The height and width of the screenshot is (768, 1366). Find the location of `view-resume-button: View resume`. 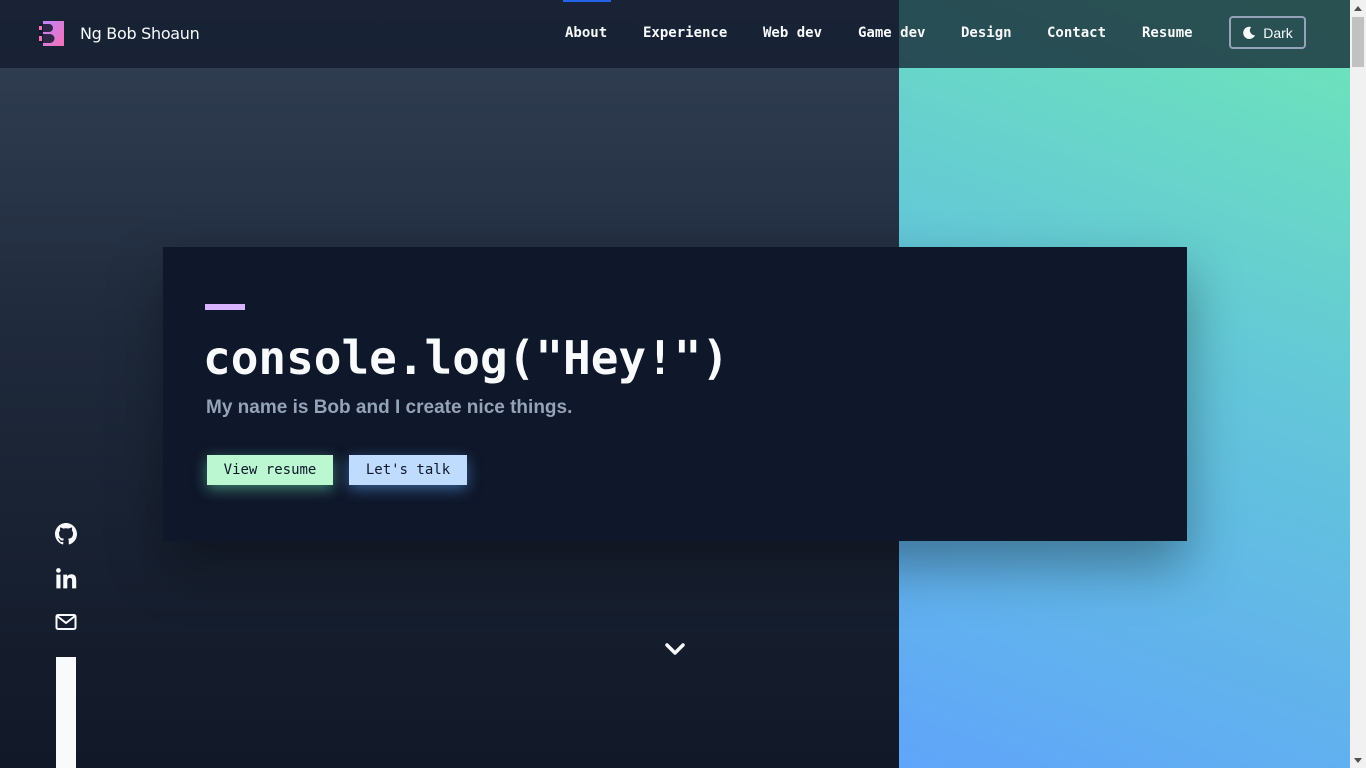

view-resume-button: View resume is located at coordinates (270, 470).